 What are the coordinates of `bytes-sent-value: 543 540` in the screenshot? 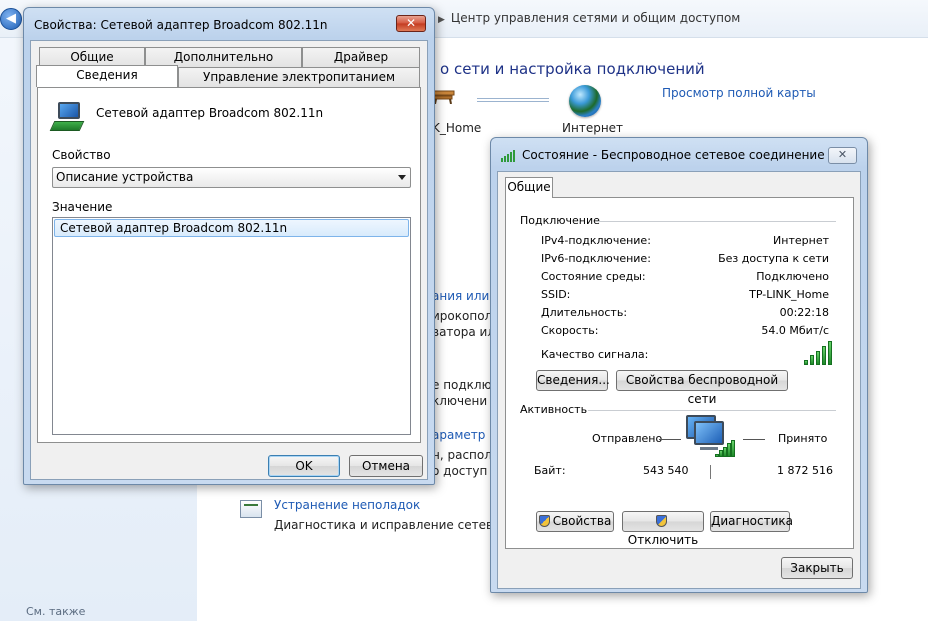 It's located at (666, 470).